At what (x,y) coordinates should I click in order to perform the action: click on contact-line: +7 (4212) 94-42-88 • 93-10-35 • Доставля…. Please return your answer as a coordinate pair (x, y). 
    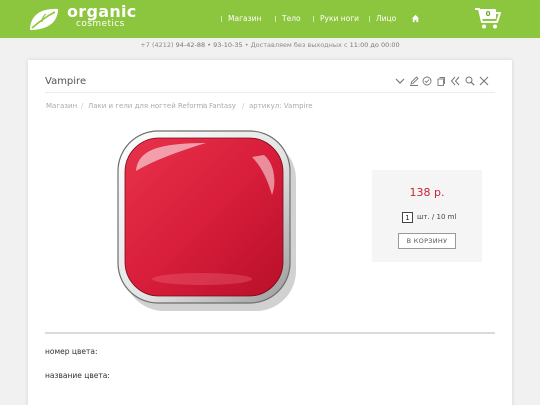
    Looking at the image, I should click on (270, 45).